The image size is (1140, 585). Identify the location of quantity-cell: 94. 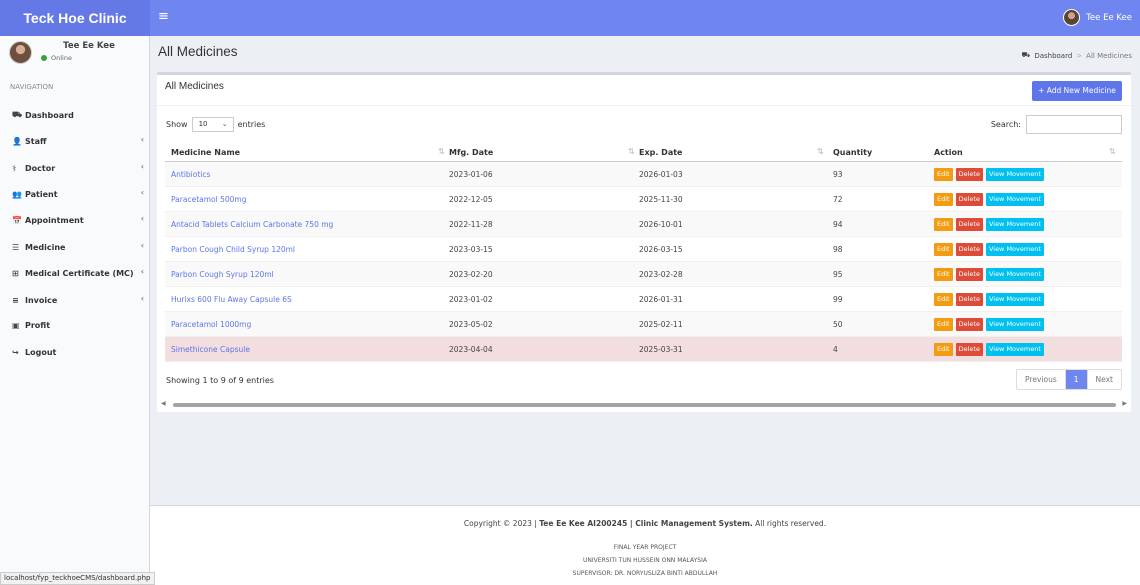
(838, 224).